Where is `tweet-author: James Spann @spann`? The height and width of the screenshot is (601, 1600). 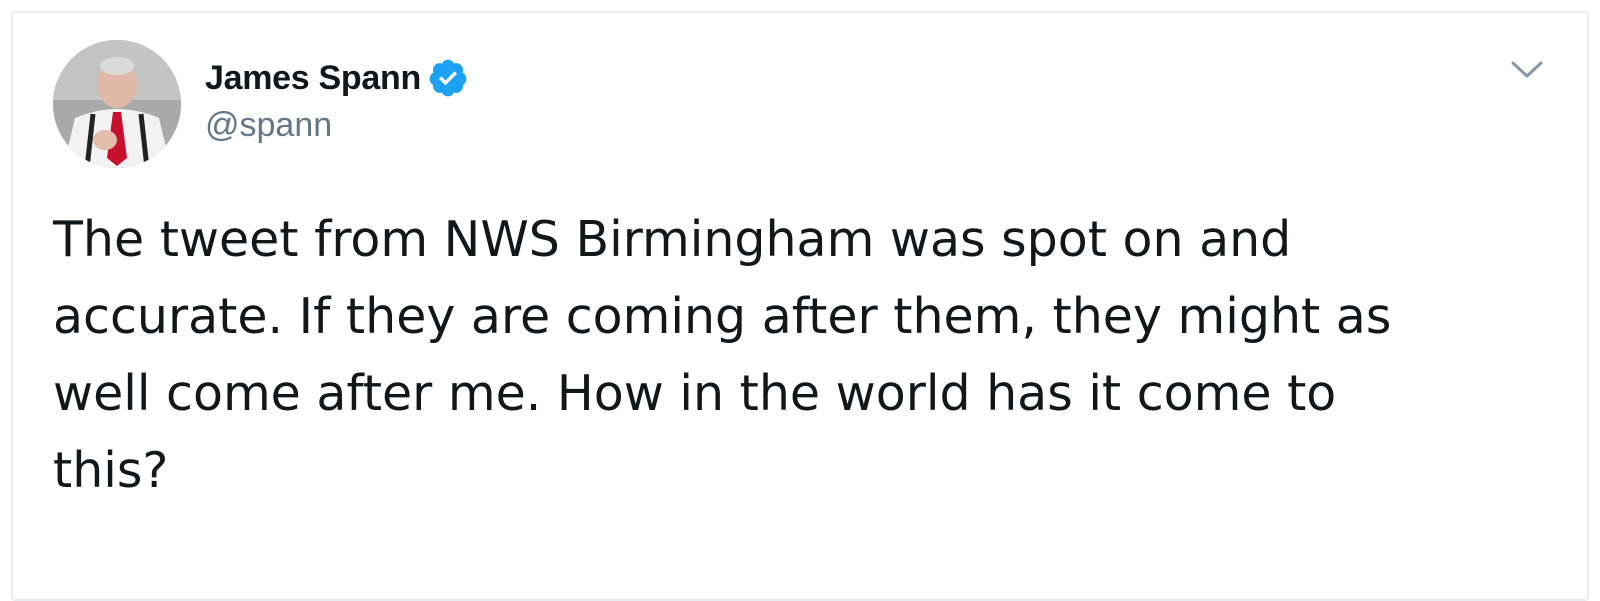
tweet-author: James Spann @spann is located at coordinates (337, 100).